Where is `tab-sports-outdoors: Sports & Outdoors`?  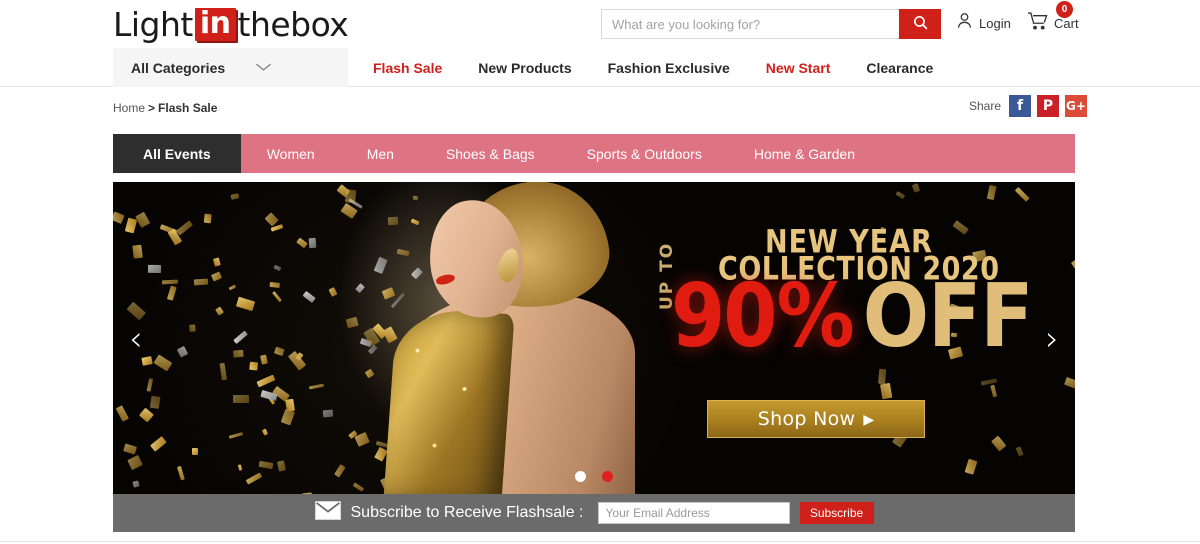
tab-sports-outdoors: Sports & Outdoors is located at coordinates (644, 153).